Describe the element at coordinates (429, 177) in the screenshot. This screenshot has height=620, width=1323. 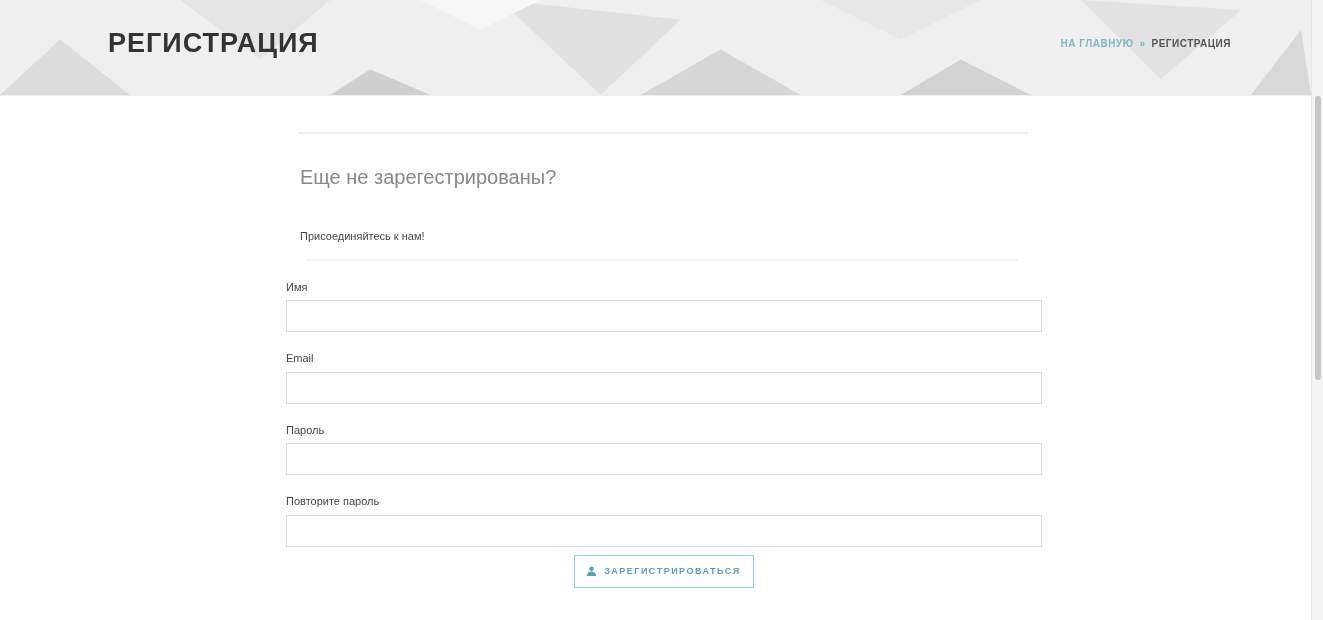
I see `form-heading: Еще не зарегестрированы?` at that location.